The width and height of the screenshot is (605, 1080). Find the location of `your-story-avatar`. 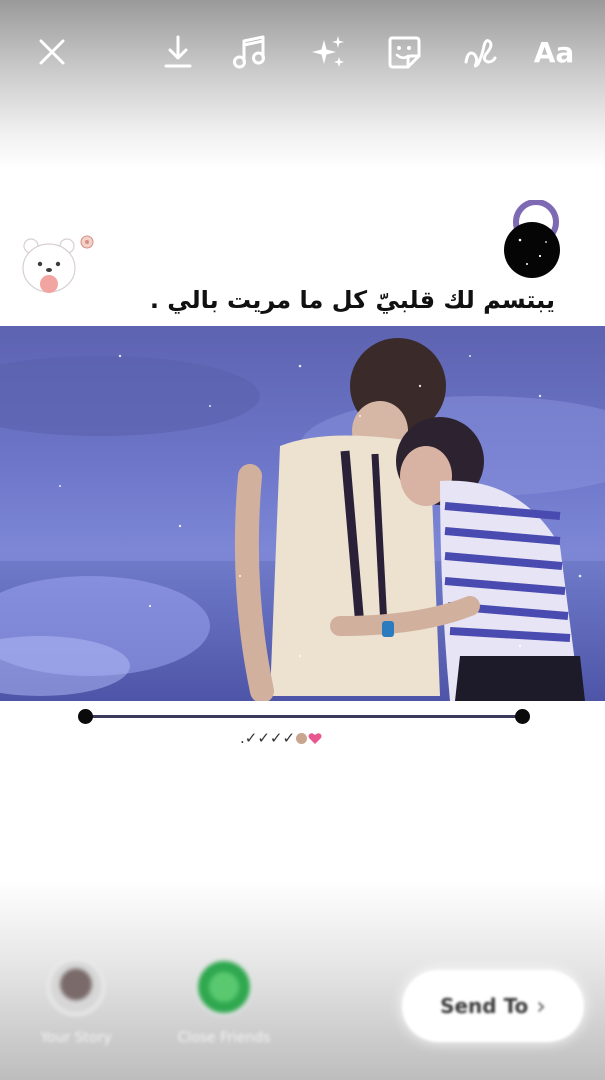

your-story-avatar is located at coordinates (76, 987).